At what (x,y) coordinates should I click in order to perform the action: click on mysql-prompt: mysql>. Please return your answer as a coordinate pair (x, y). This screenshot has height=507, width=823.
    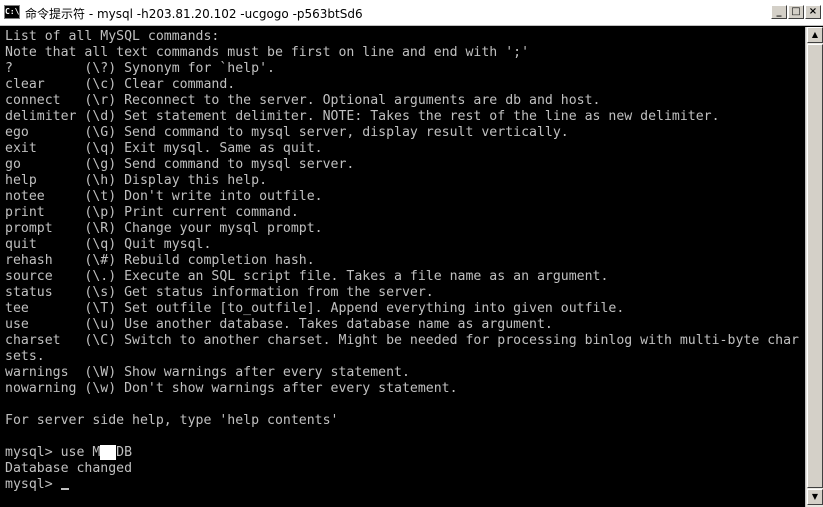
    Looking at the image, I should click on (33, 484).